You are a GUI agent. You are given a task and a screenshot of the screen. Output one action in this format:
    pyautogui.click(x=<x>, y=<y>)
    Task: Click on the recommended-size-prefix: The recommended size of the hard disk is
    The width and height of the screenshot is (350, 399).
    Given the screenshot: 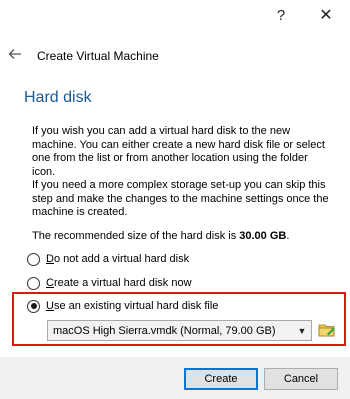 What is the action you would take?
    pyautogui.click(x=136, y=236)
    